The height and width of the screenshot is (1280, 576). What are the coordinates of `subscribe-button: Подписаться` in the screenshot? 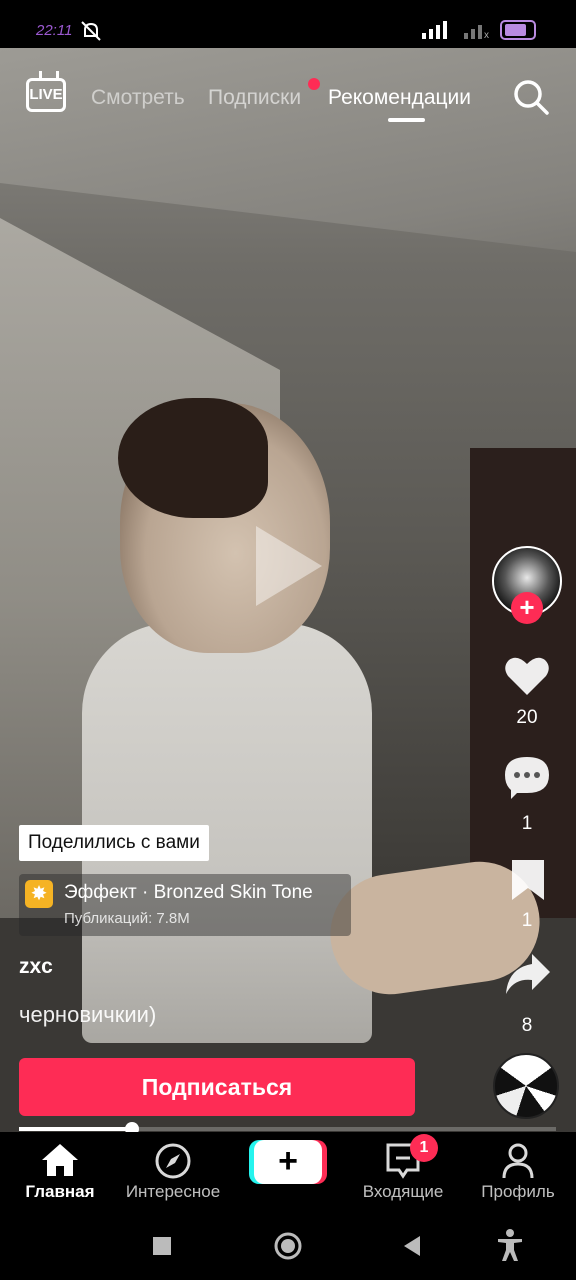 It's located at (217, 1087).